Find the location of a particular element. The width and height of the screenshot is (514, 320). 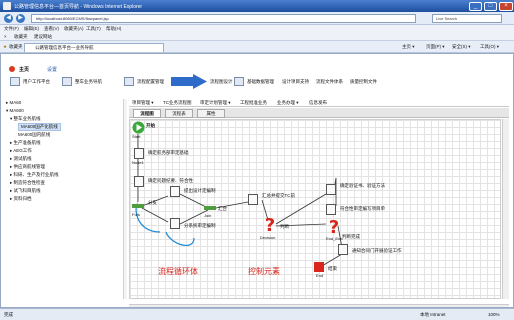

canvas-vertical-scrollbar is located at coordinates (505, 209).